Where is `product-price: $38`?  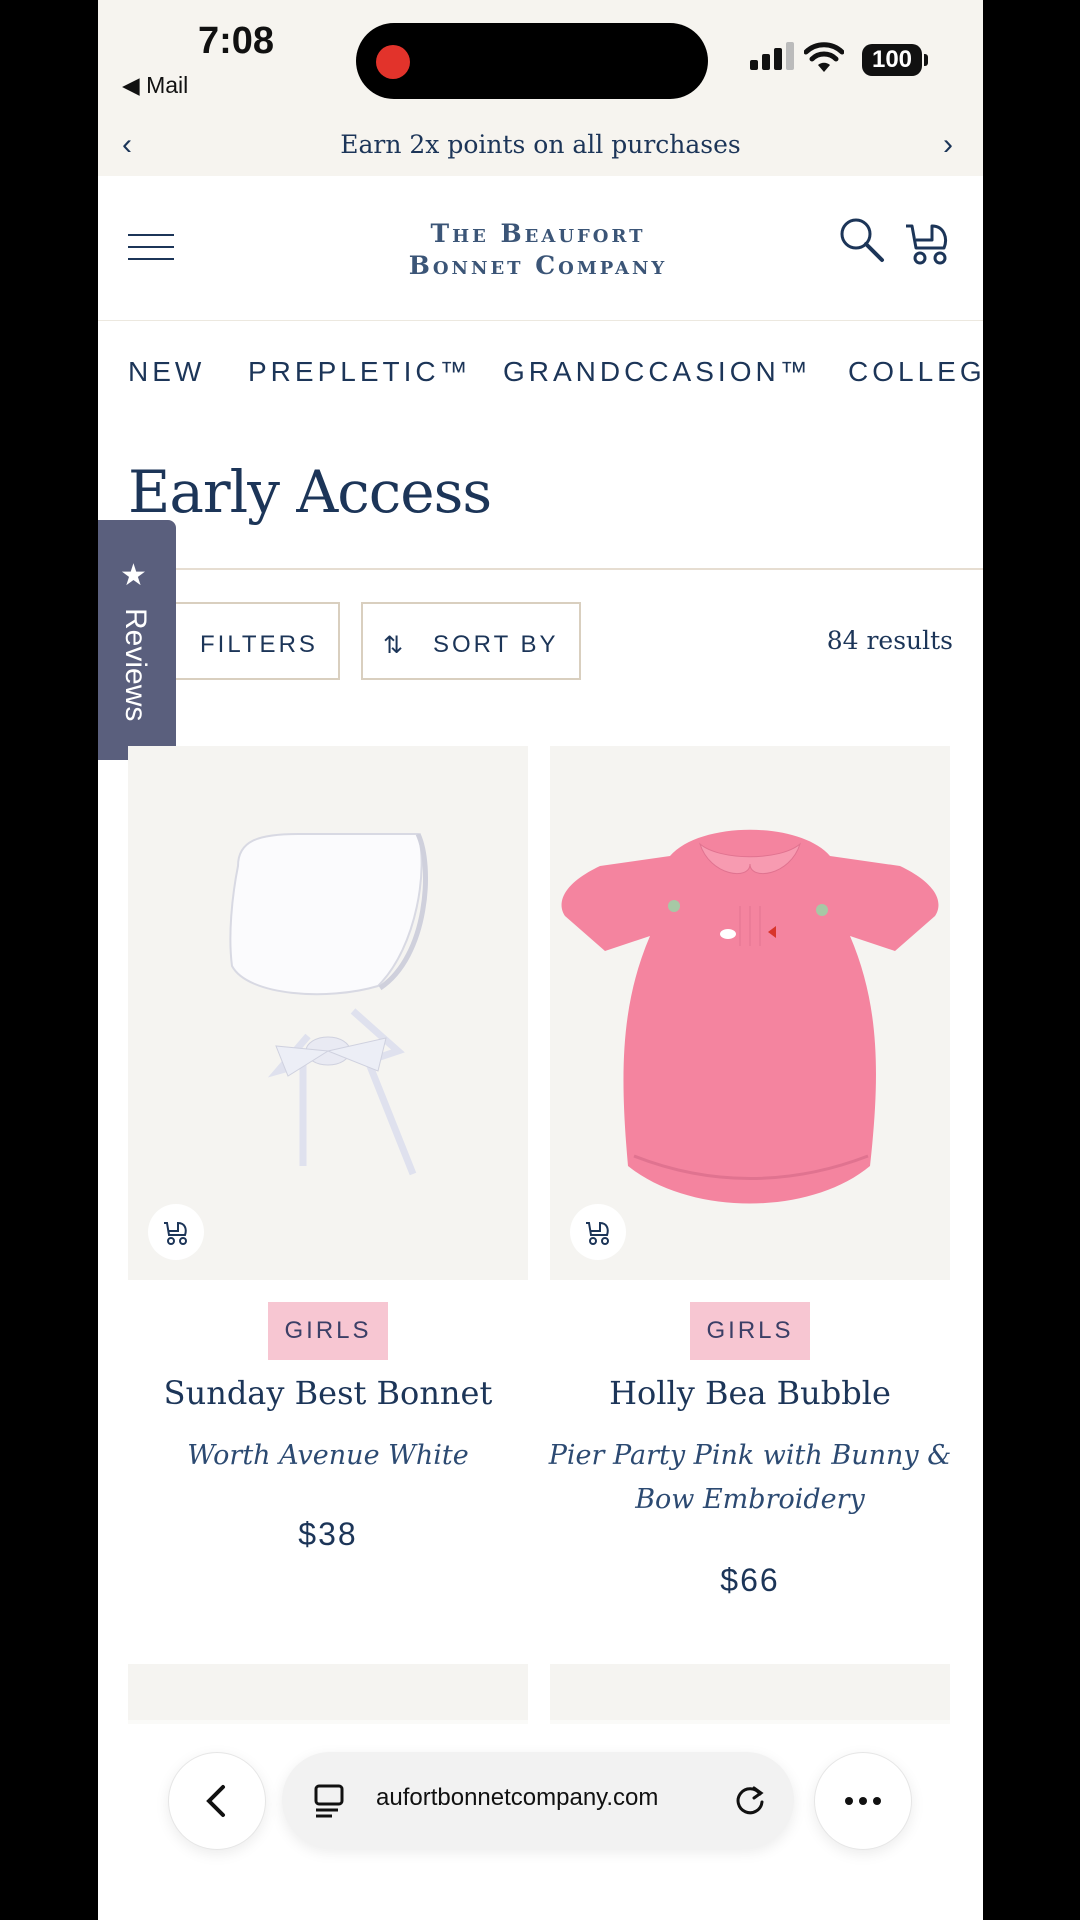 product-price: $38 is located at coordinates (328, 1534).